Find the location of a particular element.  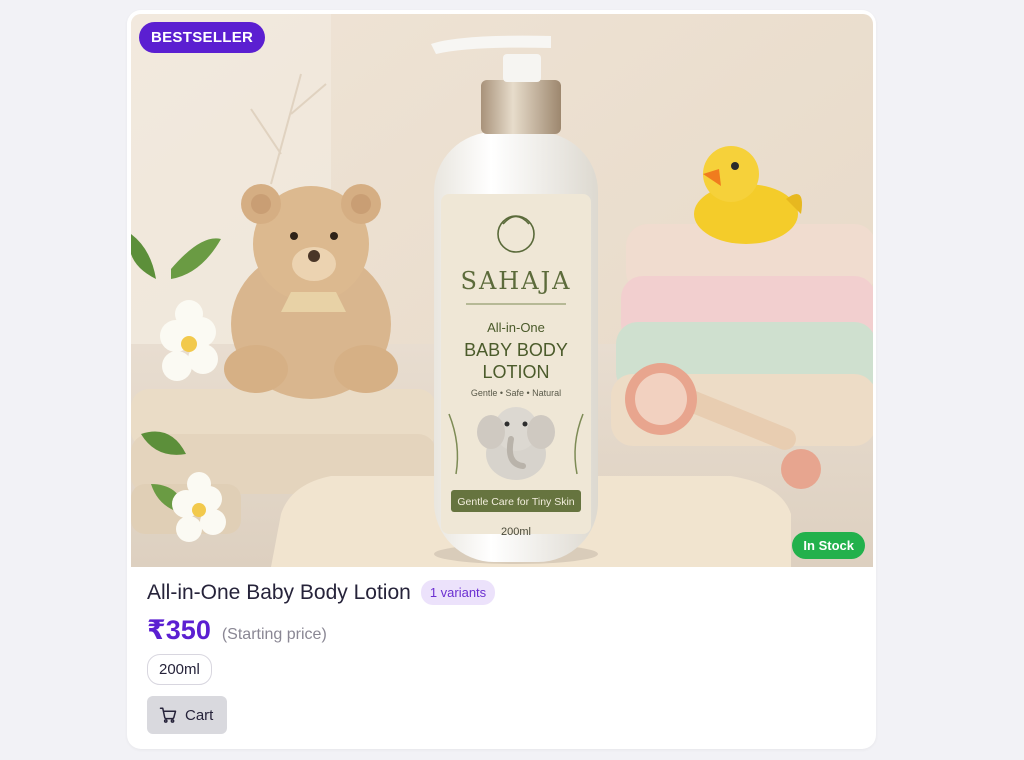

price-note: (Starting price) is located at coordinates (274, 634).